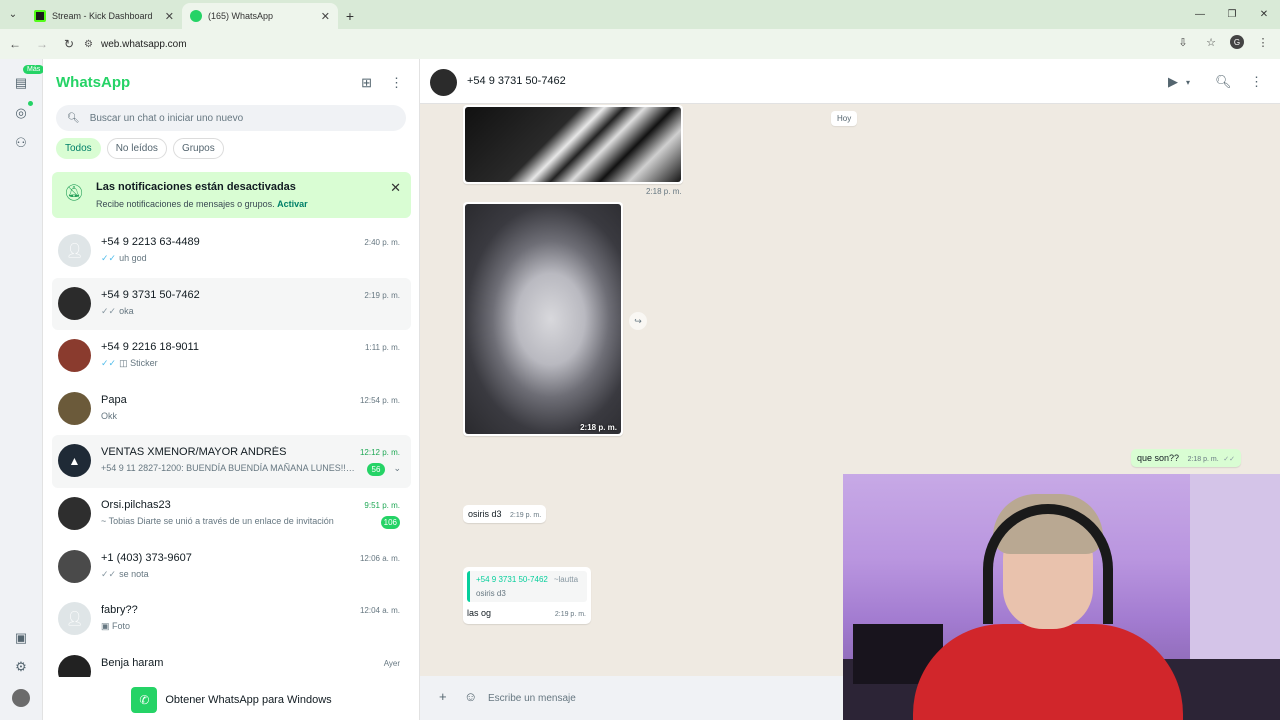 The width and height of the screenshot is (1280, 720). Describe the element at coordinates (638, 321) in the screenshot. I see `forward-icon: ↪` at that location.